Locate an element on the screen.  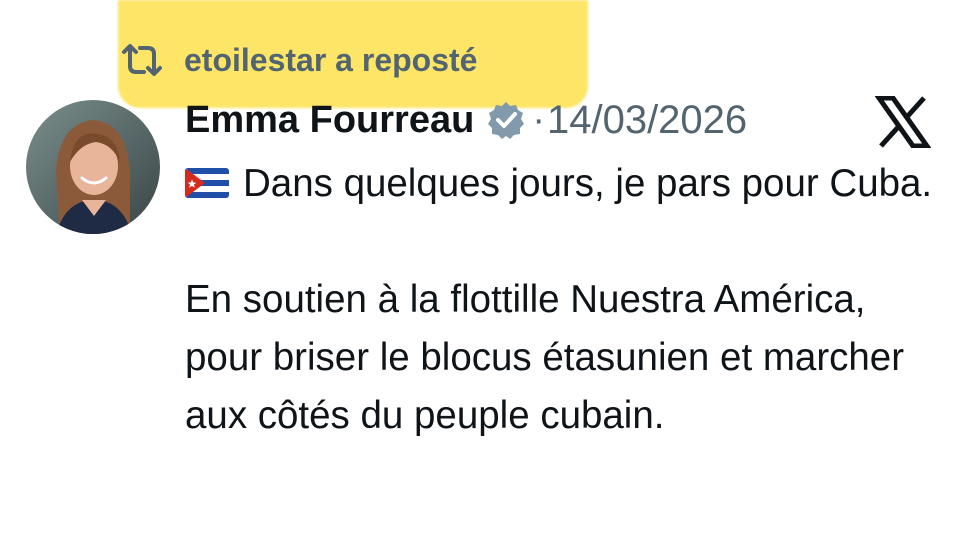
post-header: Emma Fourreau · 14/03/2026 is located at coordinates (466, 120).